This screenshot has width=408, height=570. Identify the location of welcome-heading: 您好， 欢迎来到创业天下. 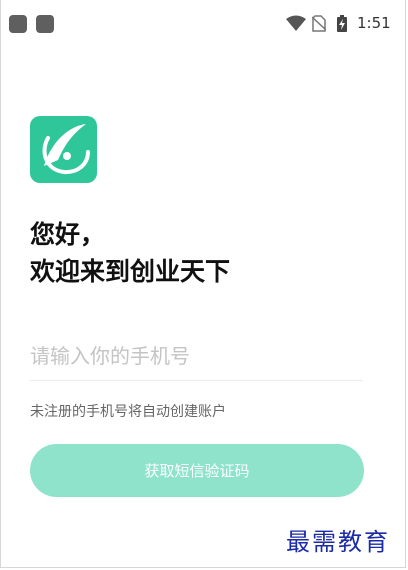
(130, 253).